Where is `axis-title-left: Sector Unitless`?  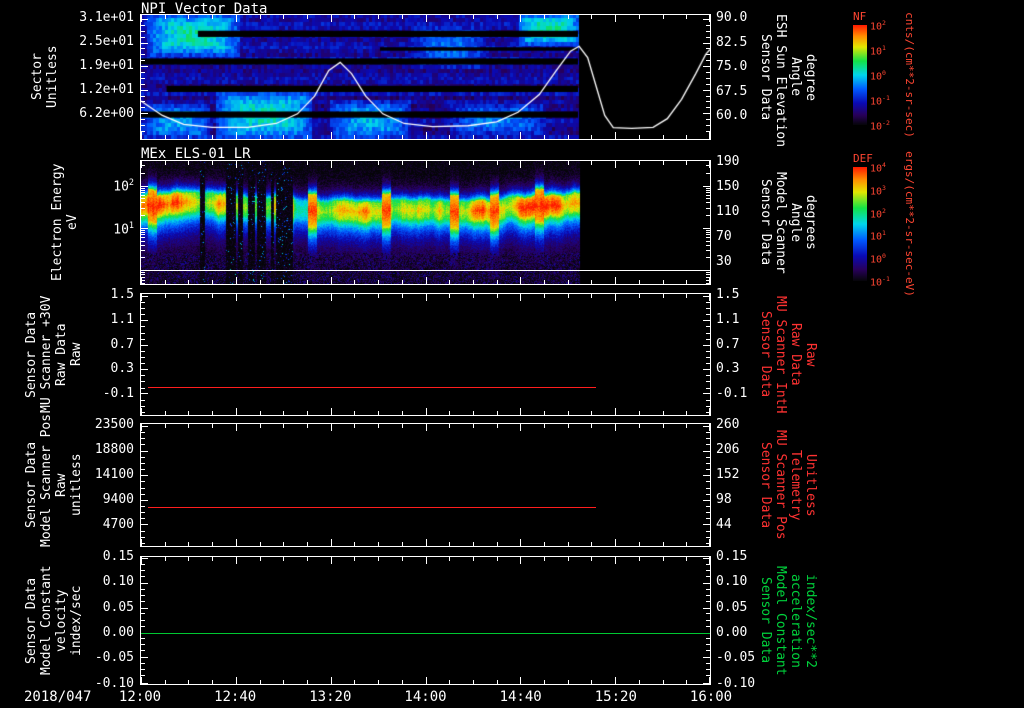
axis-title-left: Sector Unitless is located at coordinates (45, 77).